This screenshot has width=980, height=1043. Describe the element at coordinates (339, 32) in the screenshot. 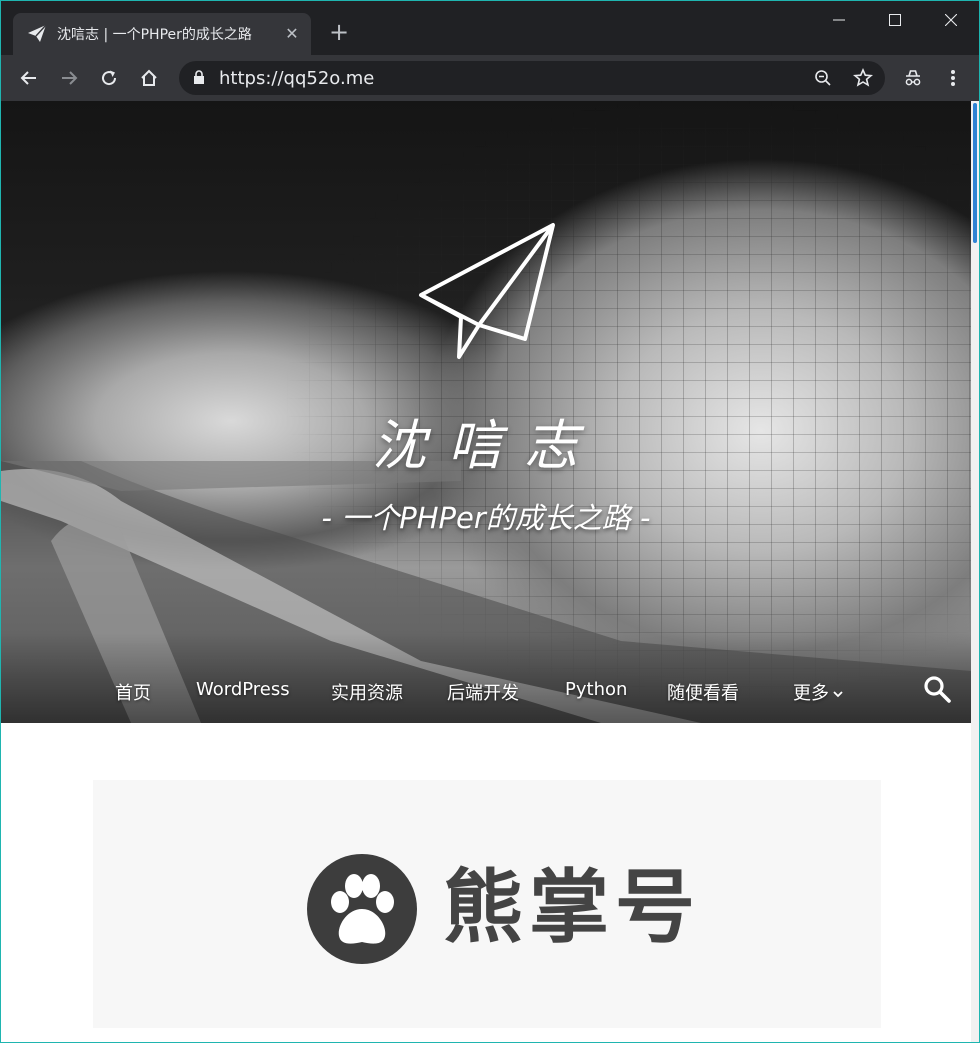

I see `new-tab-button: +` at that location.